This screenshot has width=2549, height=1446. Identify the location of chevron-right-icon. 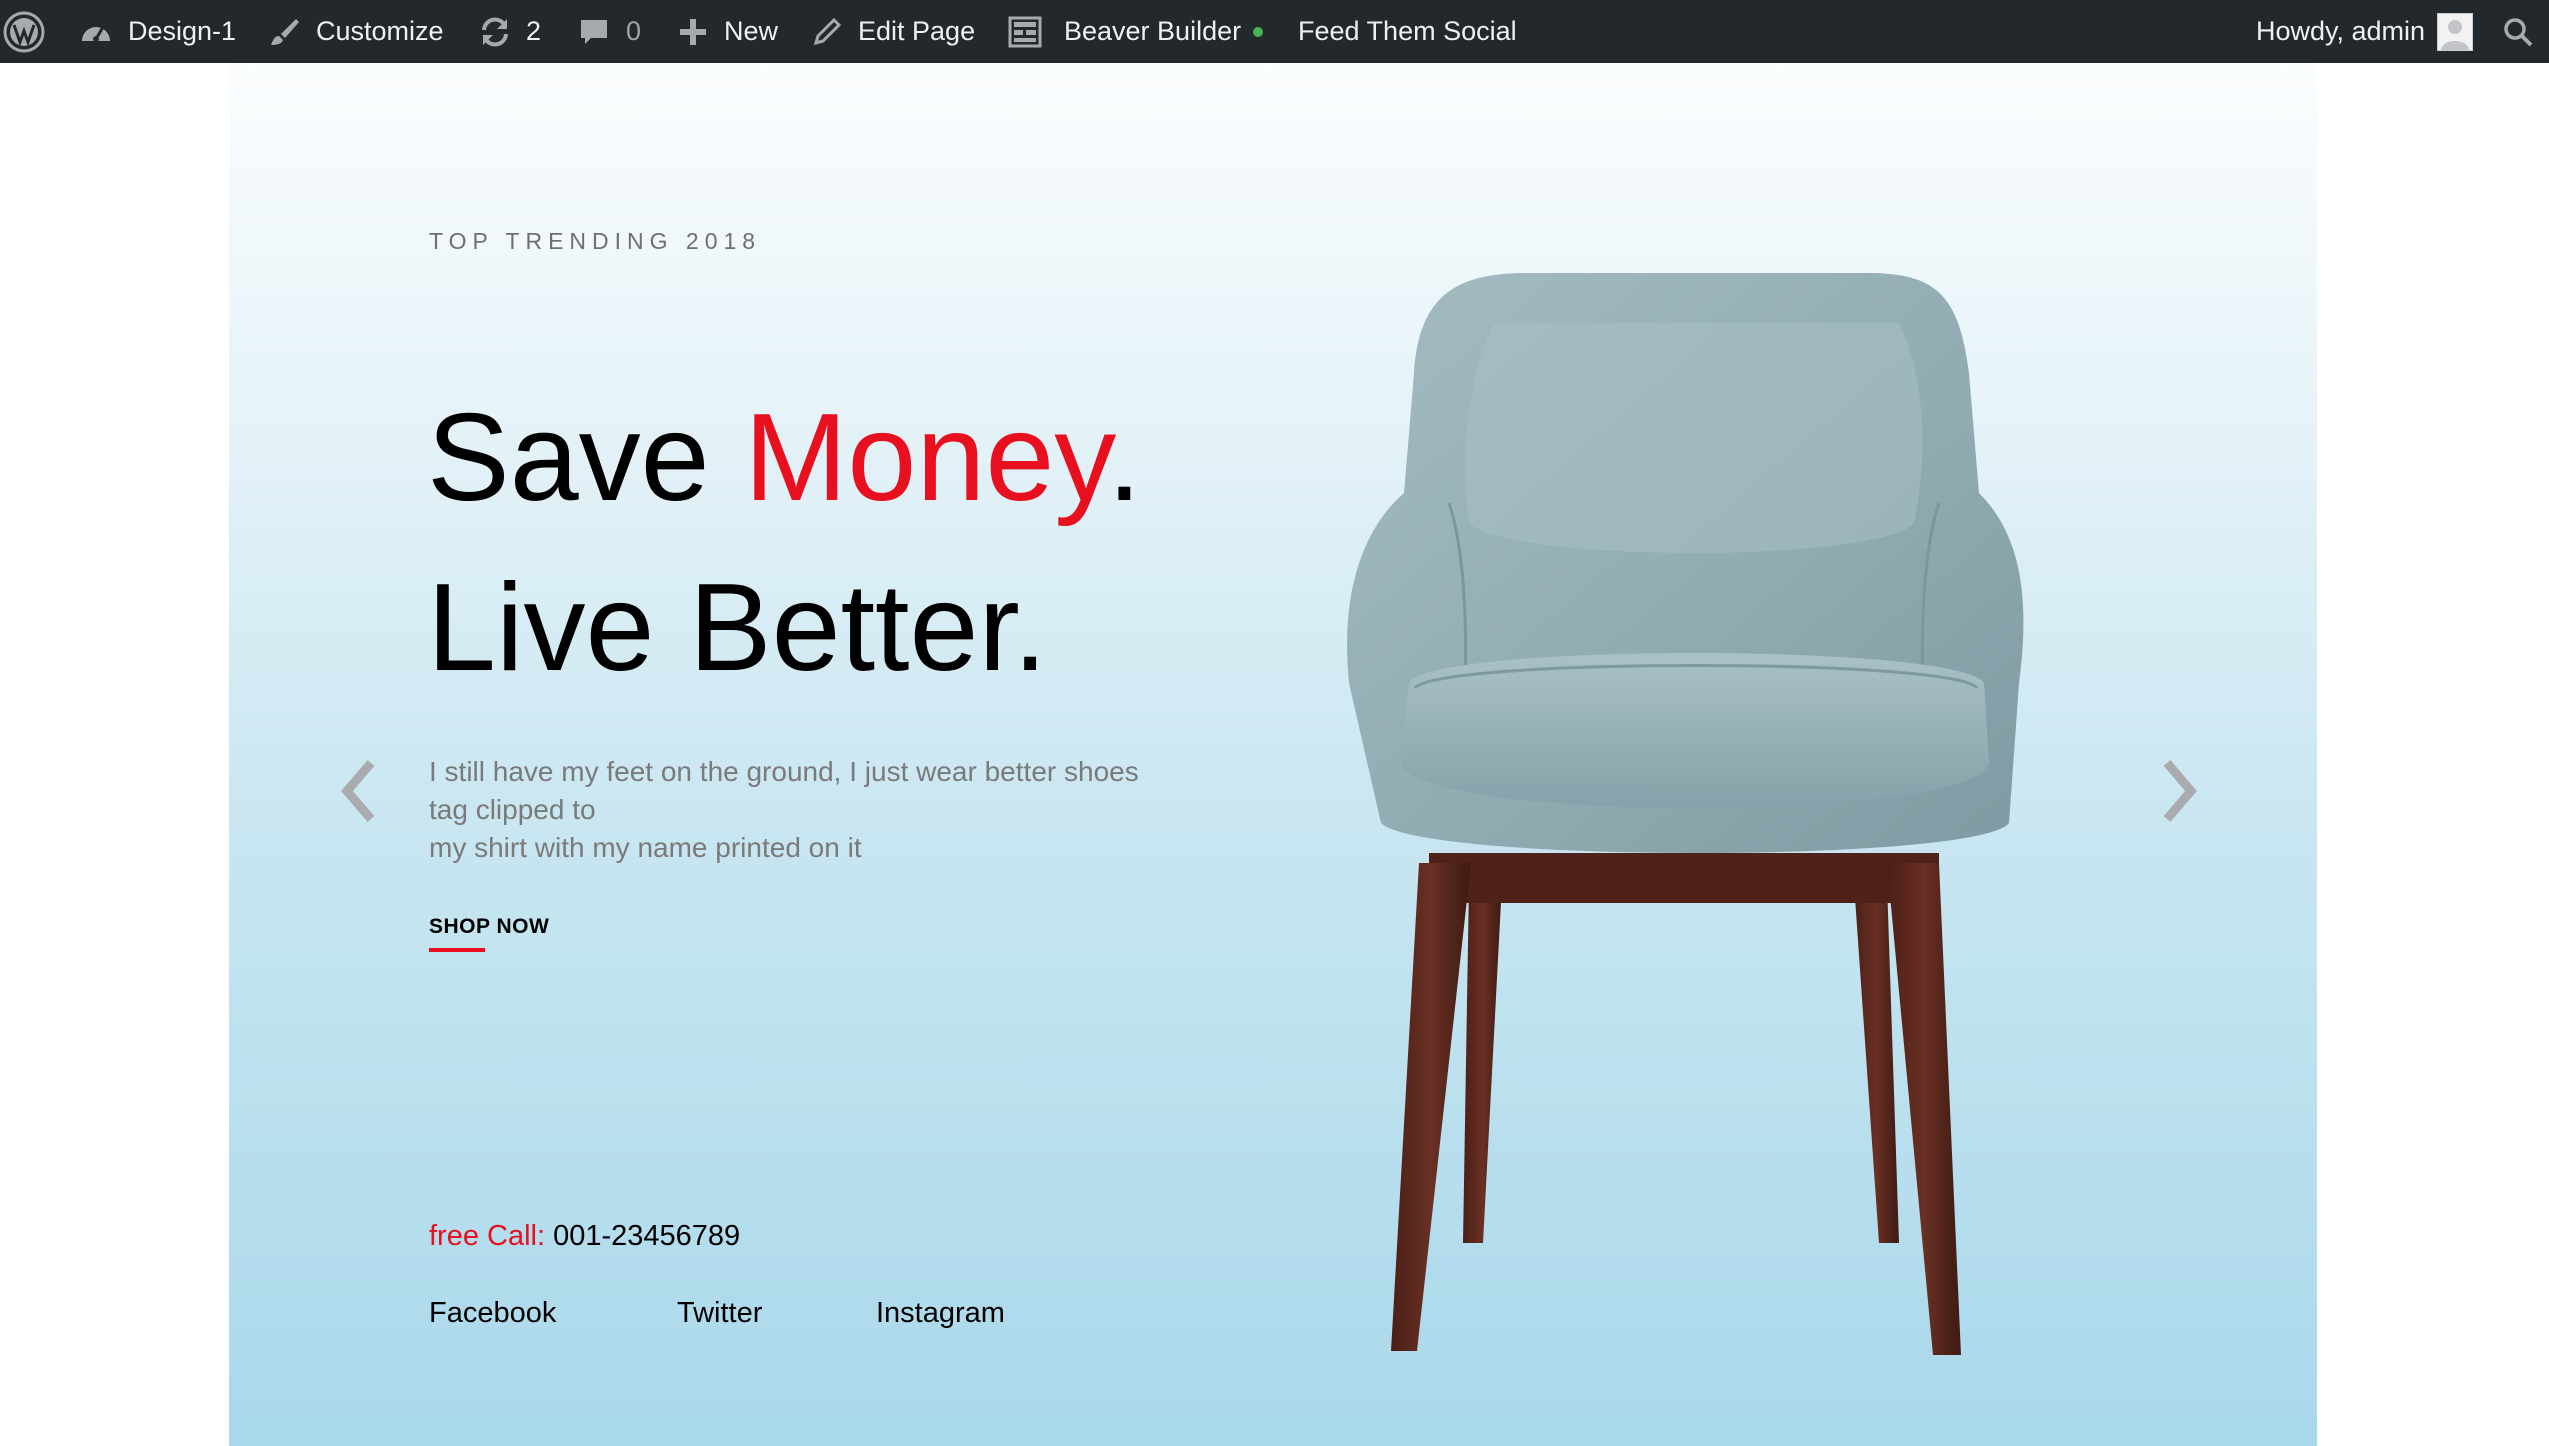
(2179, 797).